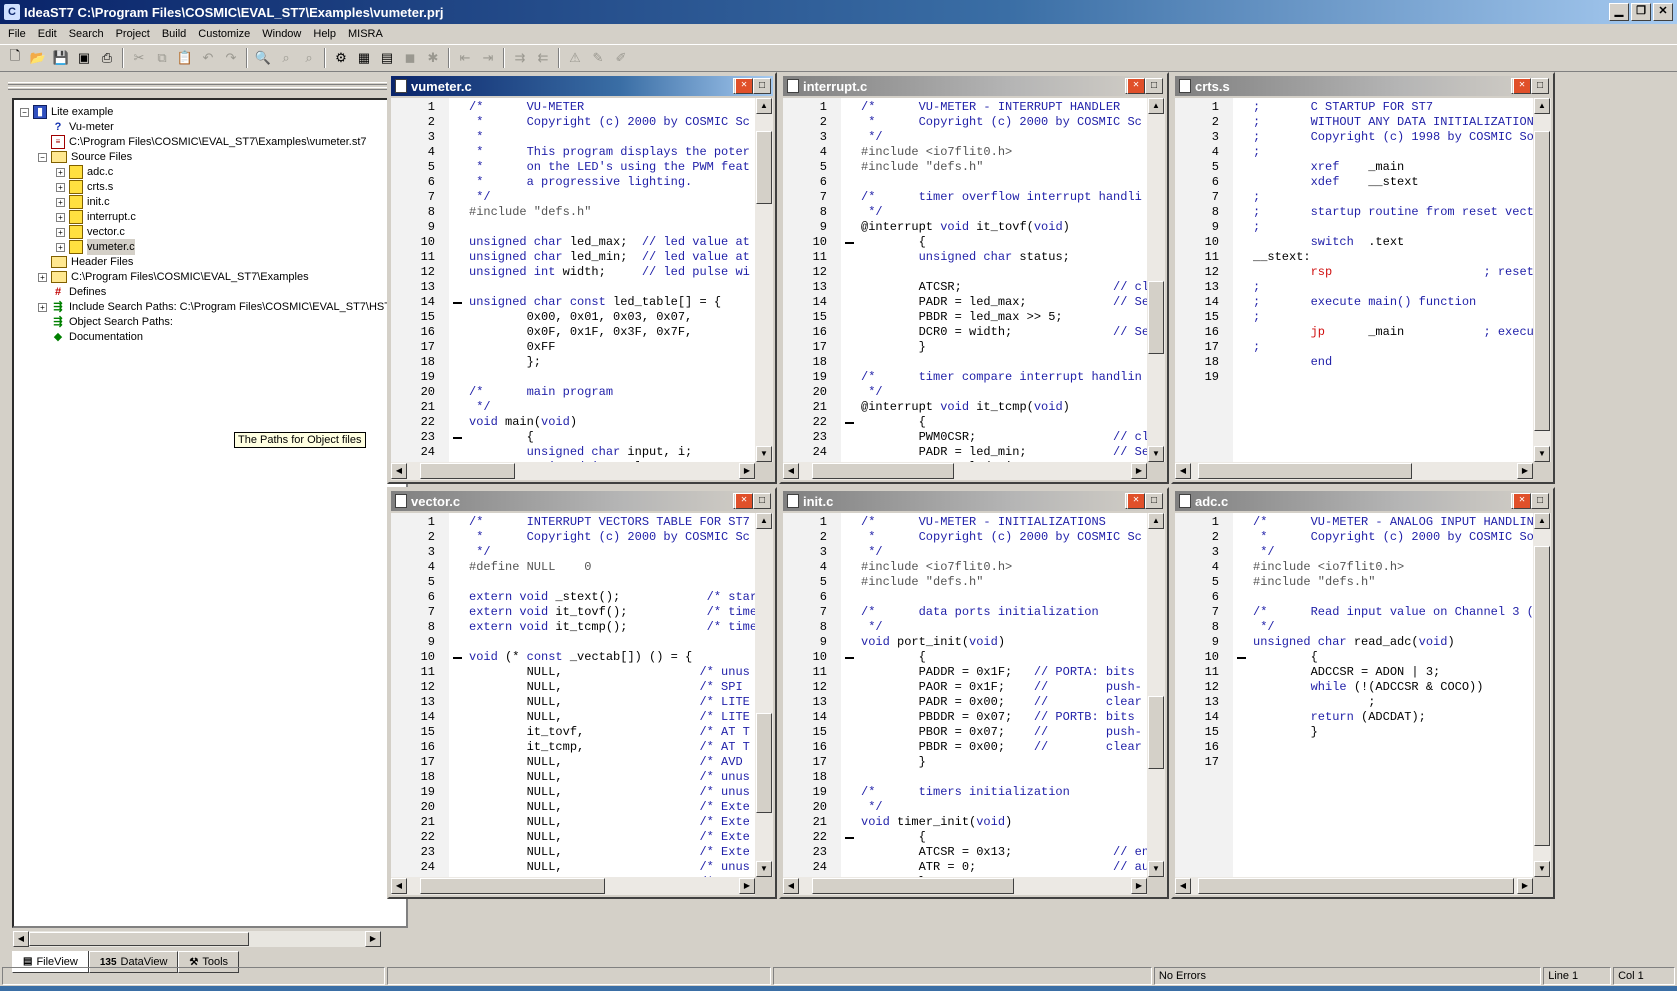  What do you see at coordinates (365, 34) in the screenshot?
I see `menu-misra: MISRA` at bounding box center [365, 34].